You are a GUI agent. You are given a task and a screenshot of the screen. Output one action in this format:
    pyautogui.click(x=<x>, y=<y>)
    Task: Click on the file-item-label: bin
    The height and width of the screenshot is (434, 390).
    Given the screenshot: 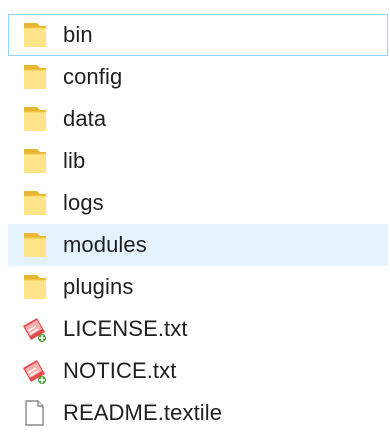 What is the action you would take?
    pyautogui.click(x=78, y=34)
    